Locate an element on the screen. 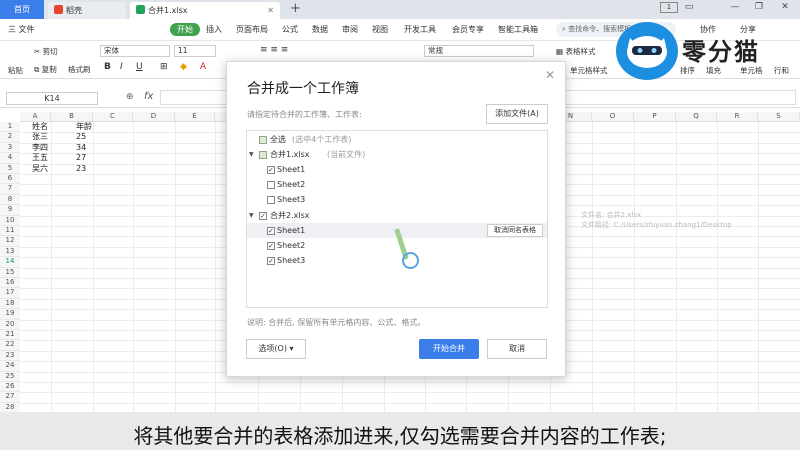 The height and width of the screenshot is (450, 800). align-icons: ≡ ≡ ≡ is located at coordinates (274, 50).